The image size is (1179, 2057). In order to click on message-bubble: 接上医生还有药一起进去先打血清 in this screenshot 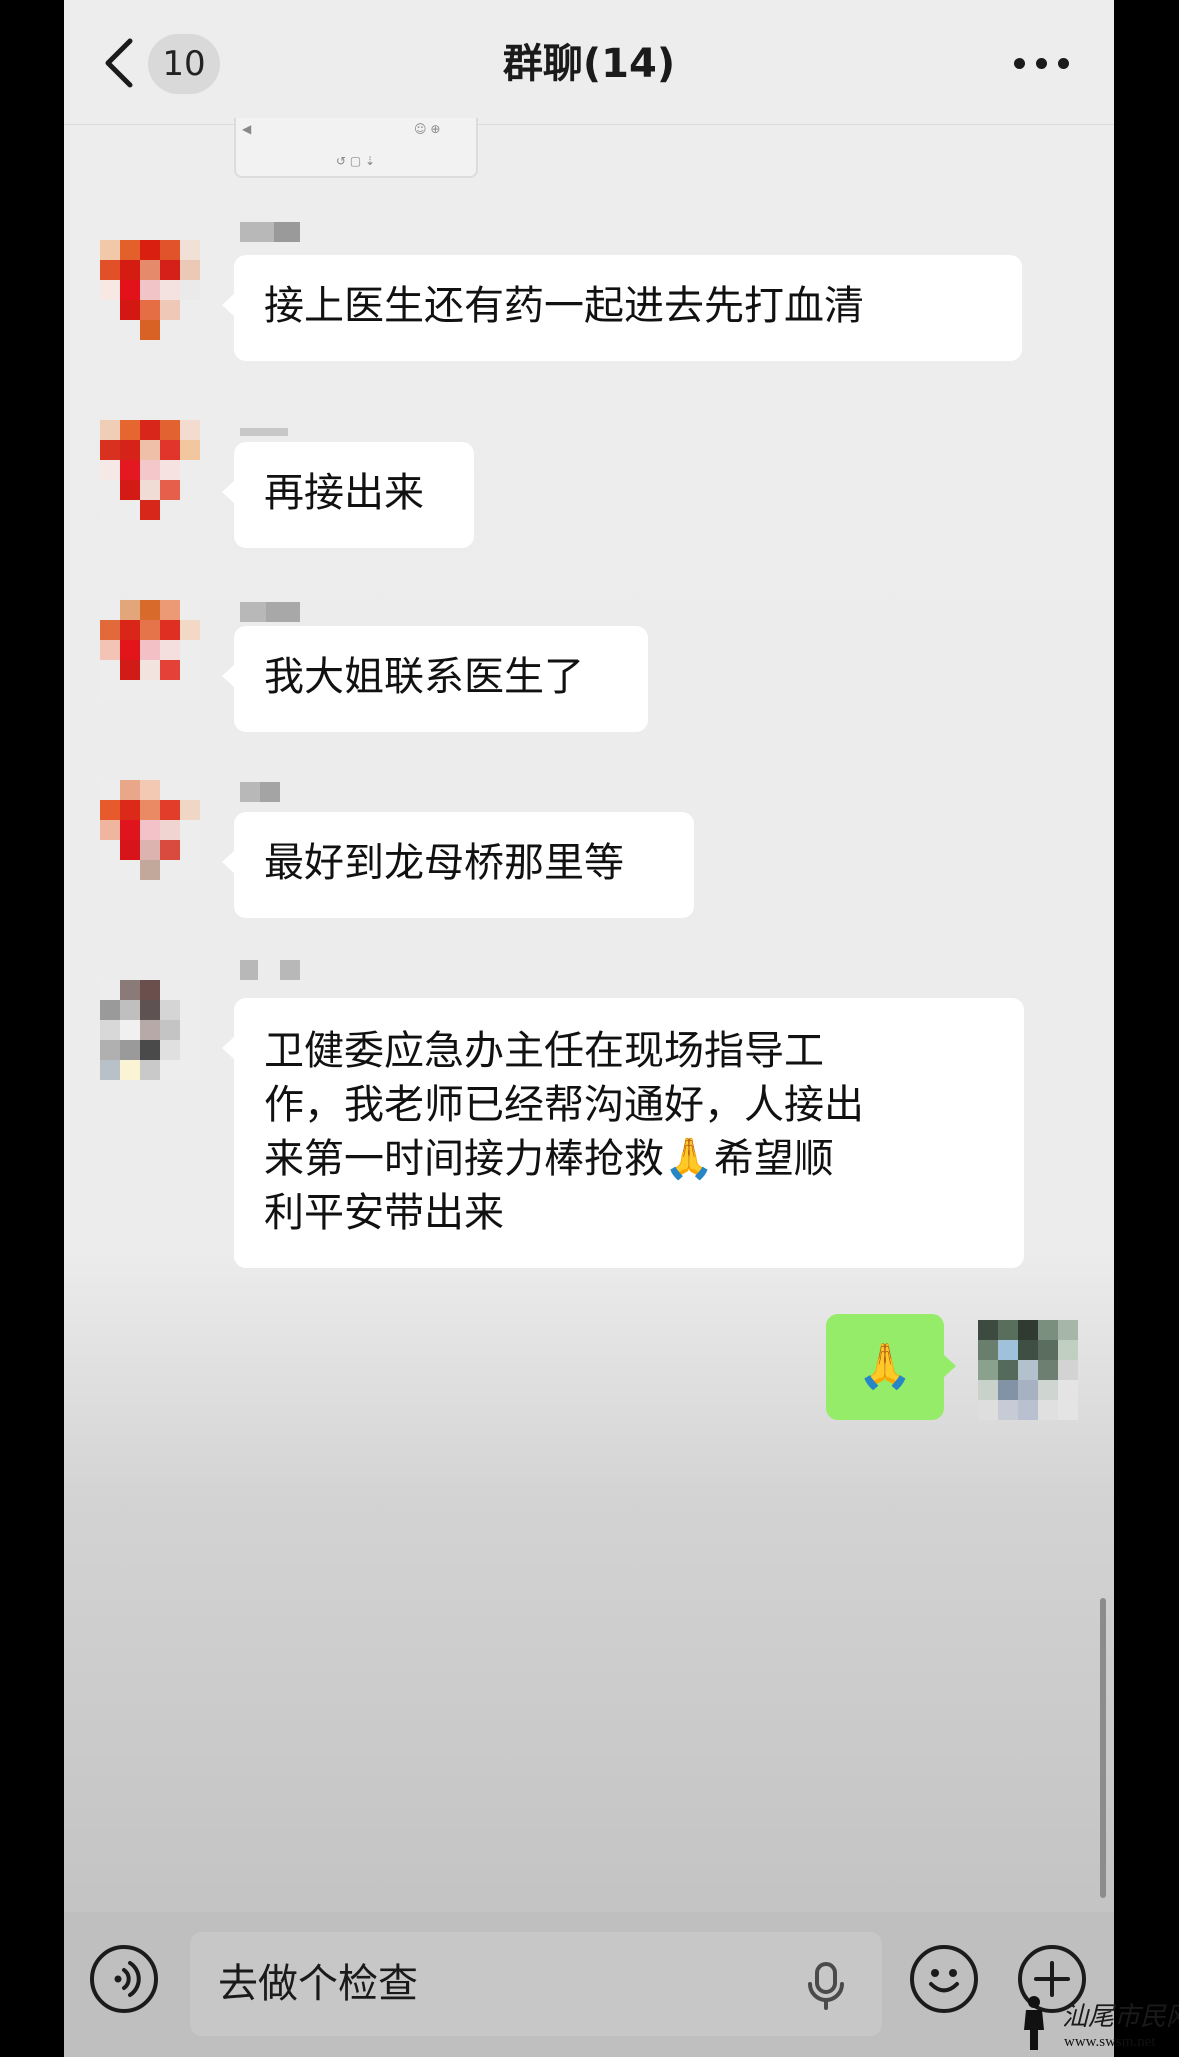, I will do `click(622, 308)`.